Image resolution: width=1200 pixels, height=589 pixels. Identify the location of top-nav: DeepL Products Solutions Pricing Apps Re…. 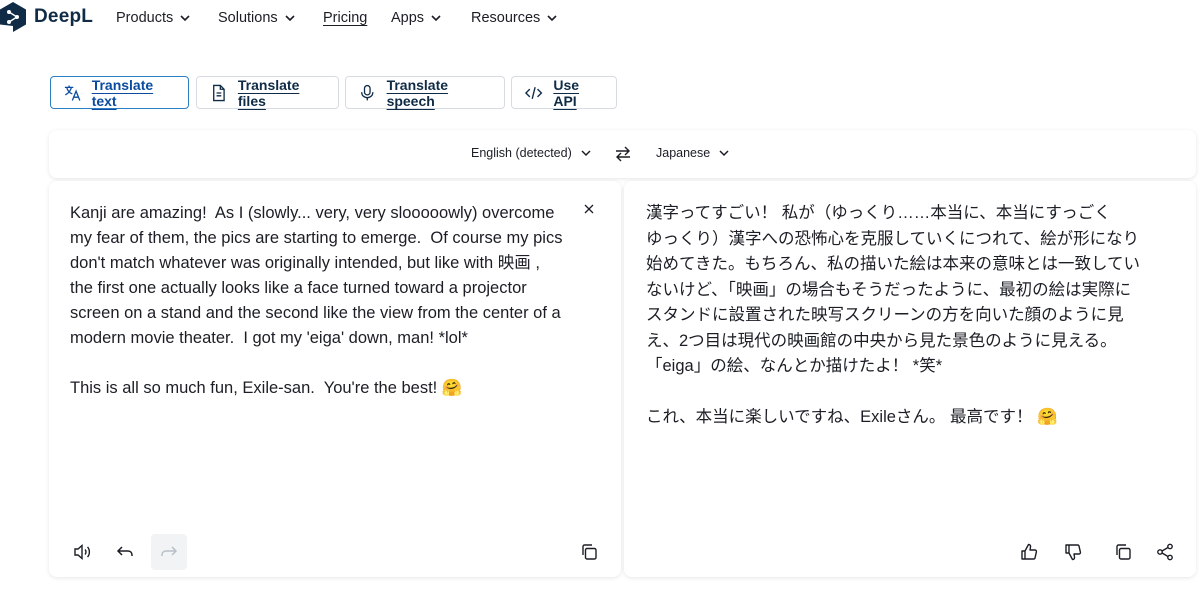
(600, 19).